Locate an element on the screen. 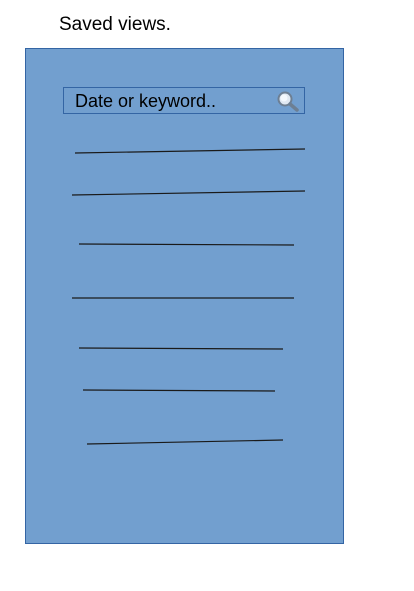 The image size is (414, 591). search-placeholder: Date or keyword.. is located at coordinates (146, 101).